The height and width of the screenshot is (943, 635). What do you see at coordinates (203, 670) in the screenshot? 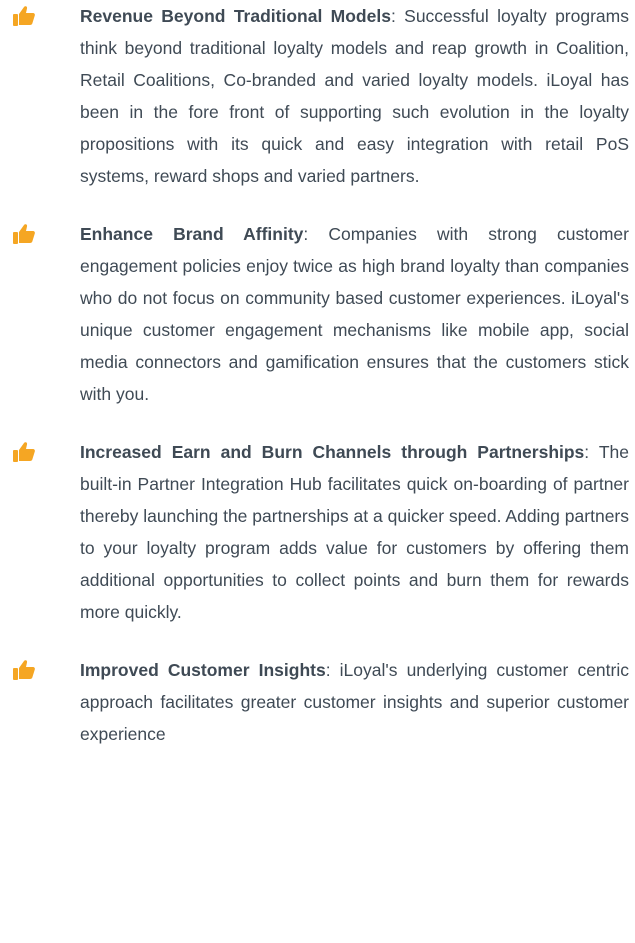
I see `item-title: Improved Customer Insights` at bounding box center [203, 670].